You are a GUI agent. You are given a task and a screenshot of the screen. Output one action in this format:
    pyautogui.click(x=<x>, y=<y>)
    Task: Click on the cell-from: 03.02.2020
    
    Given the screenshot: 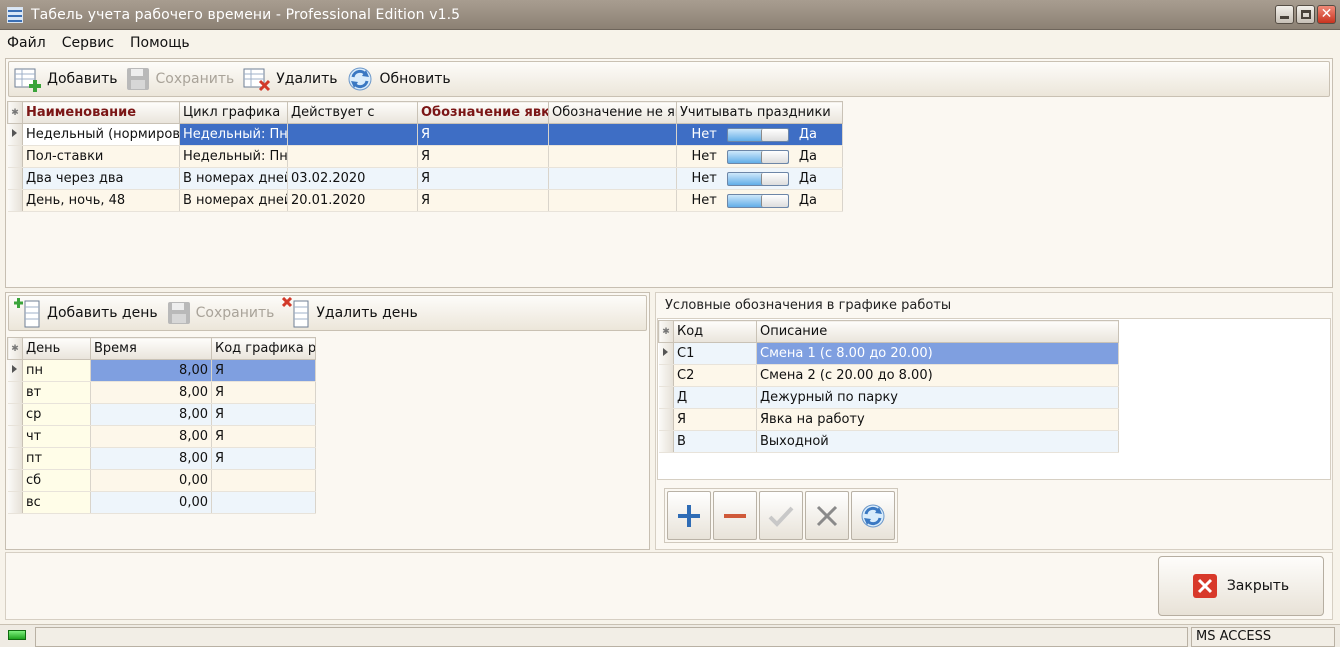 What is the action you would take?
    pyautogui.click(x=352, y=178)
    